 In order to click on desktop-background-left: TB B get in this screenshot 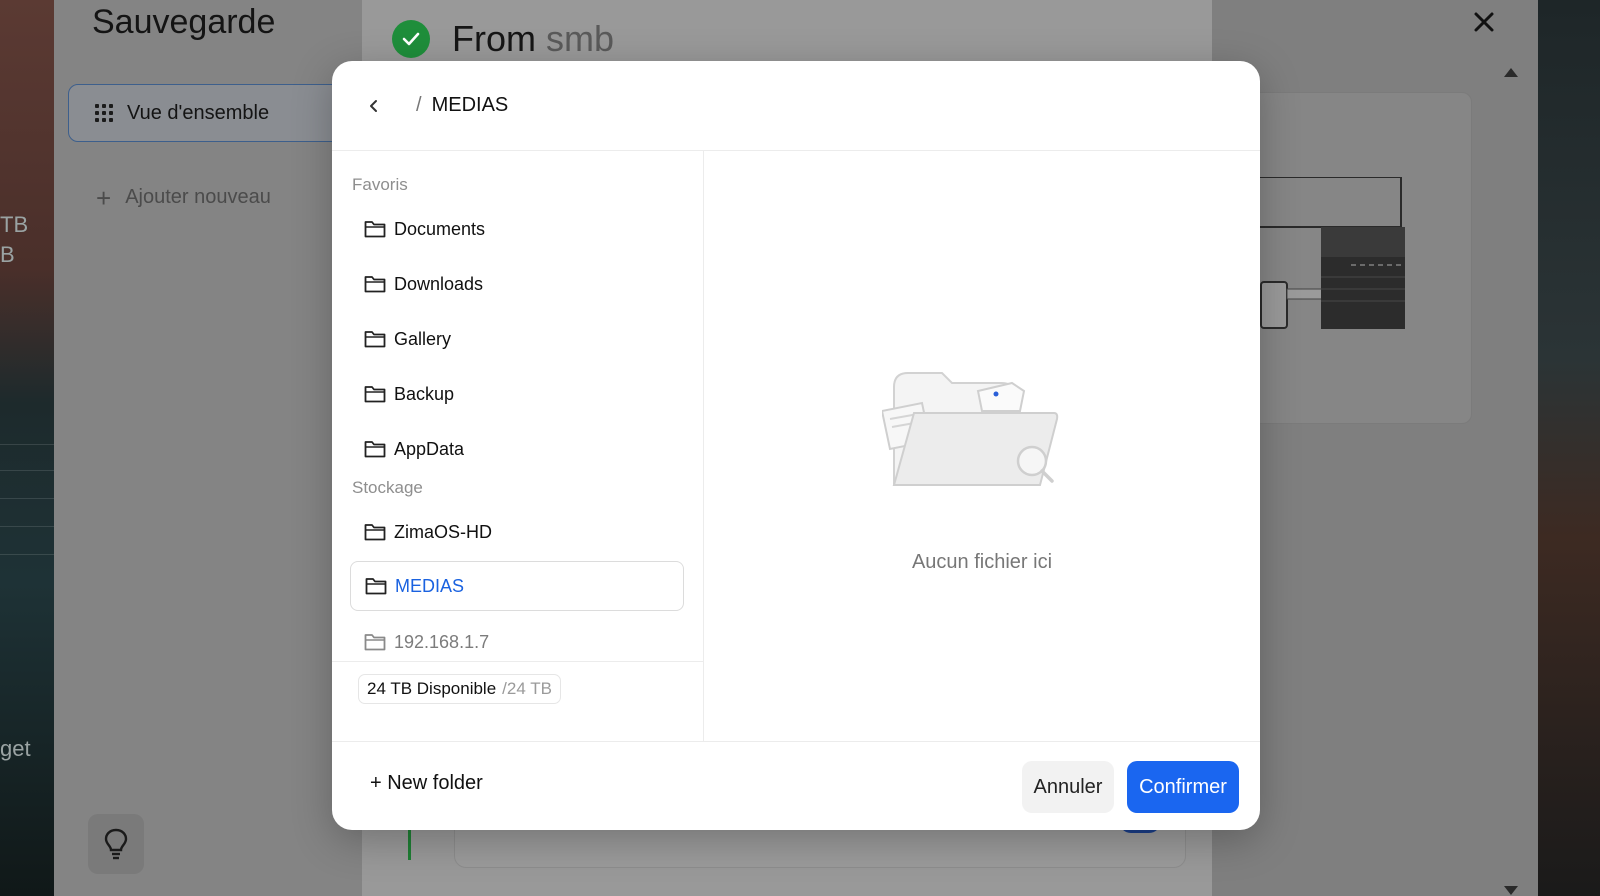, I will do `click(27, 448)`.